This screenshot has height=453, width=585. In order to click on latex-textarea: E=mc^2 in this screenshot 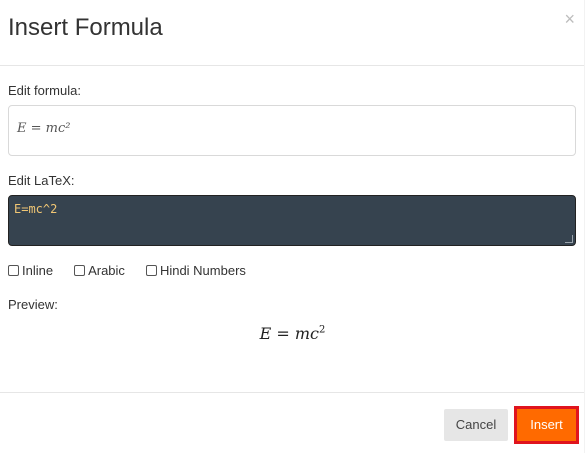, I will do `click(292, 220)`.